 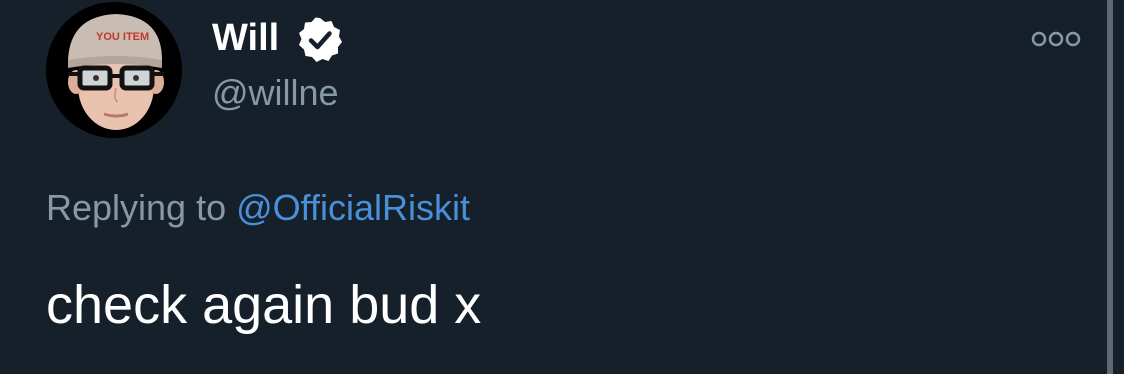 What do you see at coordinates (1056, 39) in the screenshot?
I see `more-options-icon` at bounding box center [1056, 39].